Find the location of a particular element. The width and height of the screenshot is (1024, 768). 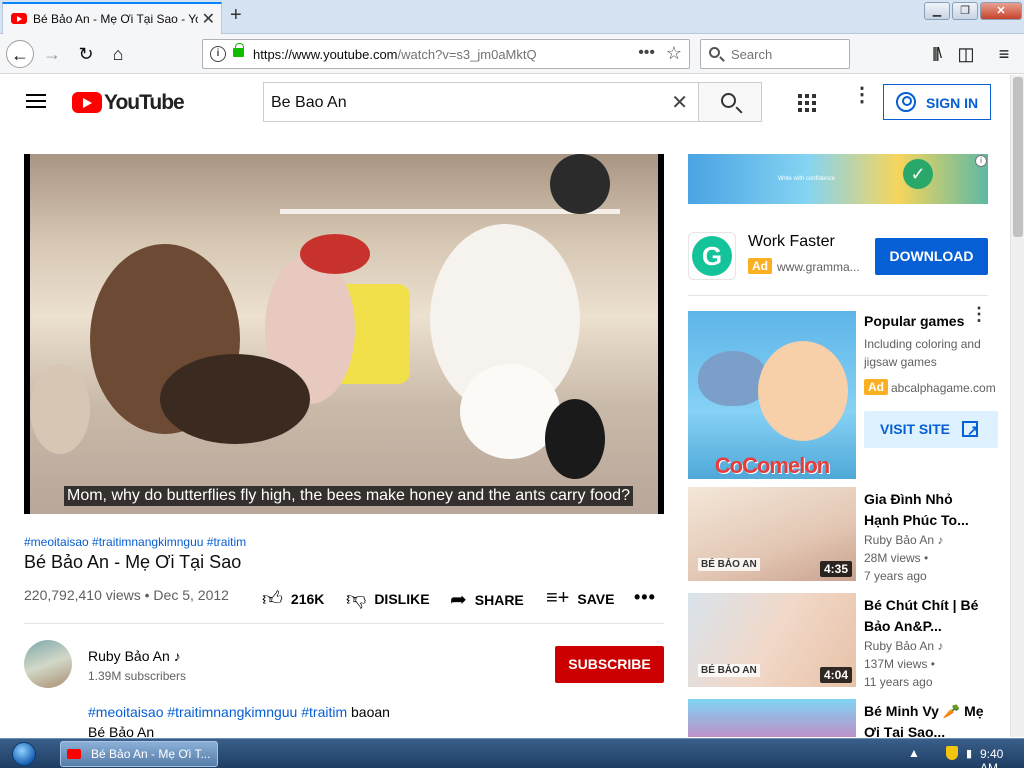

ad-info-icon: i is located at coordinates (981, 161).